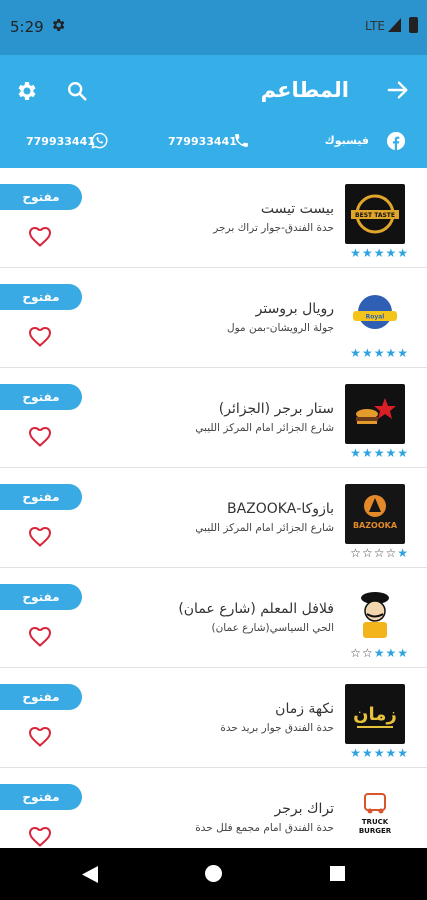 The width and height of the screenshot is (427, 900). I want to click on restaurant-logo: Royal, so click(375, 314).